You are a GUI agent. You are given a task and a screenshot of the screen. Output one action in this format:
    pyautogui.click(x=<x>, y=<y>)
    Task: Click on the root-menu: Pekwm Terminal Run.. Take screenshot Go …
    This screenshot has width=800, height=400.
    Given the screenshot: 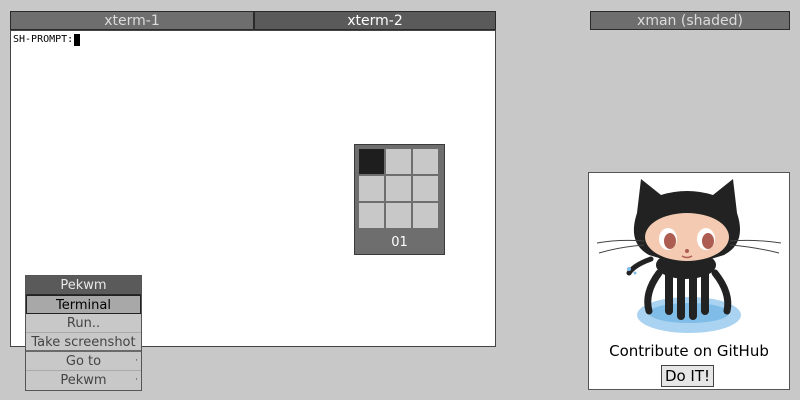 What is the action you would take?
    pyautogui.click(x=83, y=333)
    